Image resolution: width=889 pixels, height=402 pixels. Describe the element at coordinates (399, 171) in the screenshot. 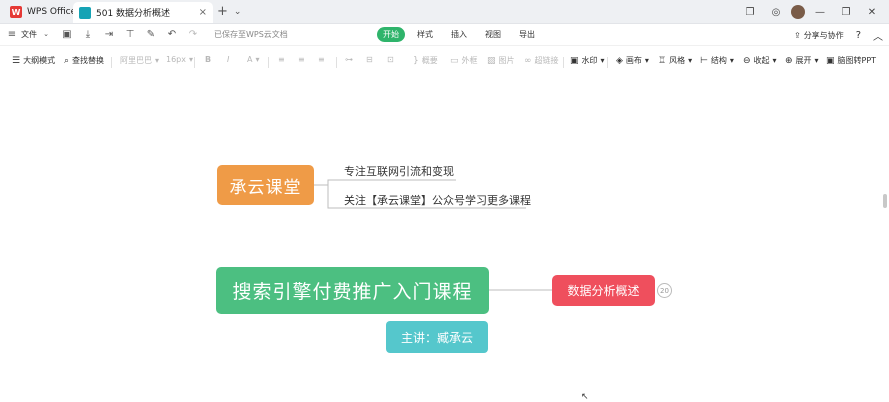

I see `brand-subtopic-1: 专注互联网引流和变现` at that location.